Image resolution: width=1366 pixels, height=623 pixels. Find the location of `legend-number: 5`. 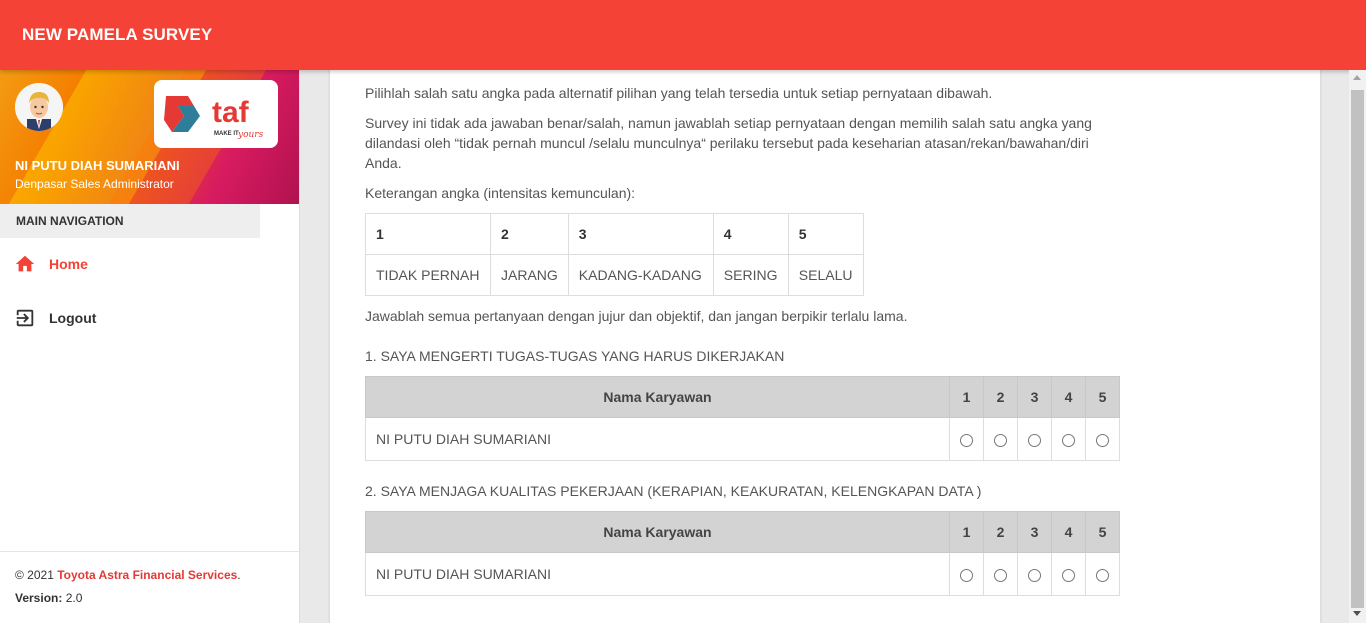

legend-number: 5 is located at coordinates (825, 234).